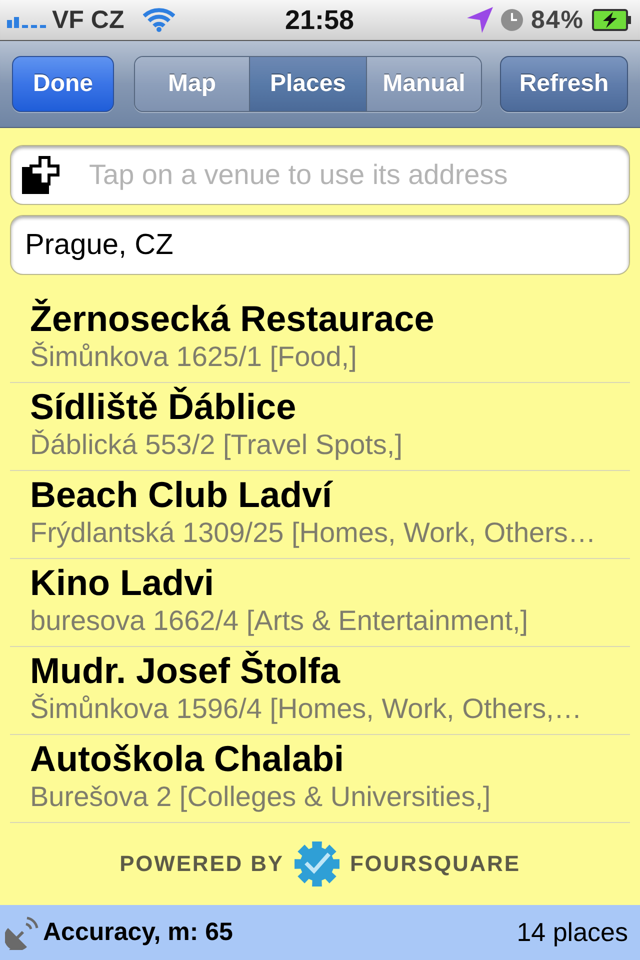  Describe the element at coordinates (63, 84) in the screenshot. I see `done-button: Done` at that location.